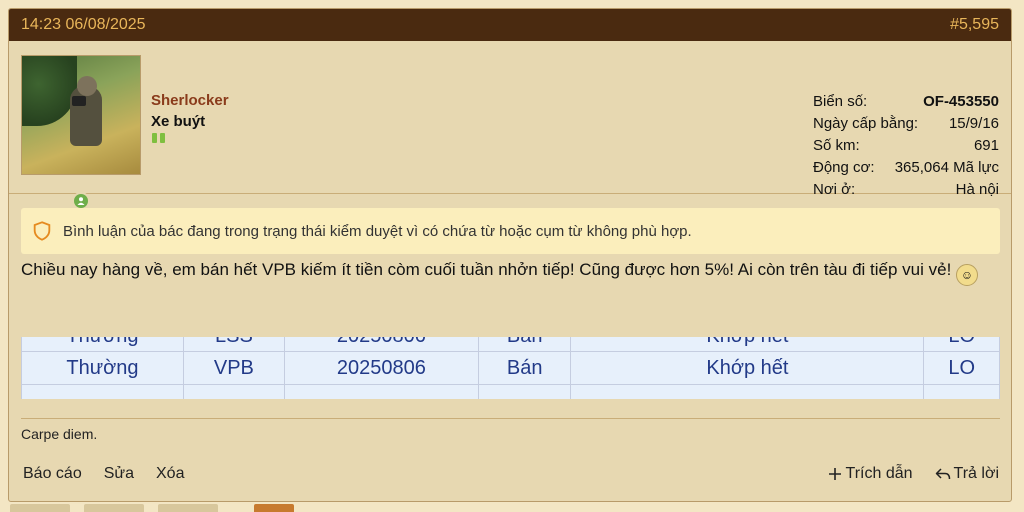  Describe the element at coordinates (967, 275) in the screenshot. I see `emoji-icon: ☺` at that location.